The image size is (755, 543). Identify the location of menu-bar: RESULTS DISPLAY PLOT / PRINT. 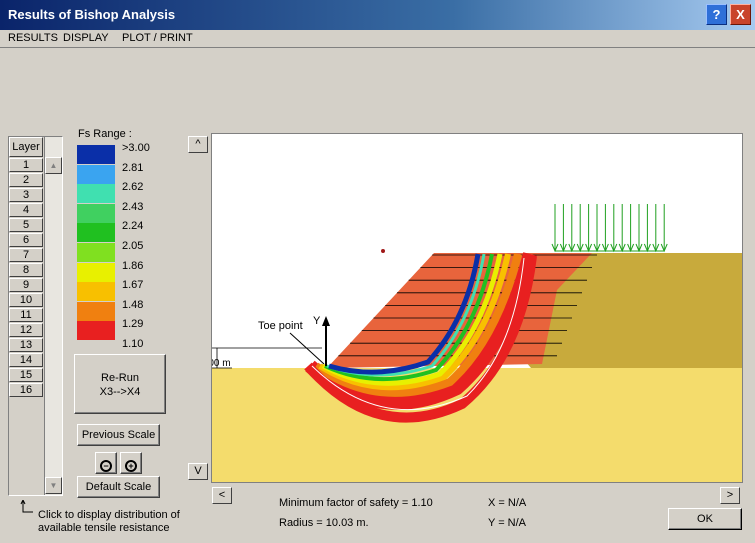
(377, 39).